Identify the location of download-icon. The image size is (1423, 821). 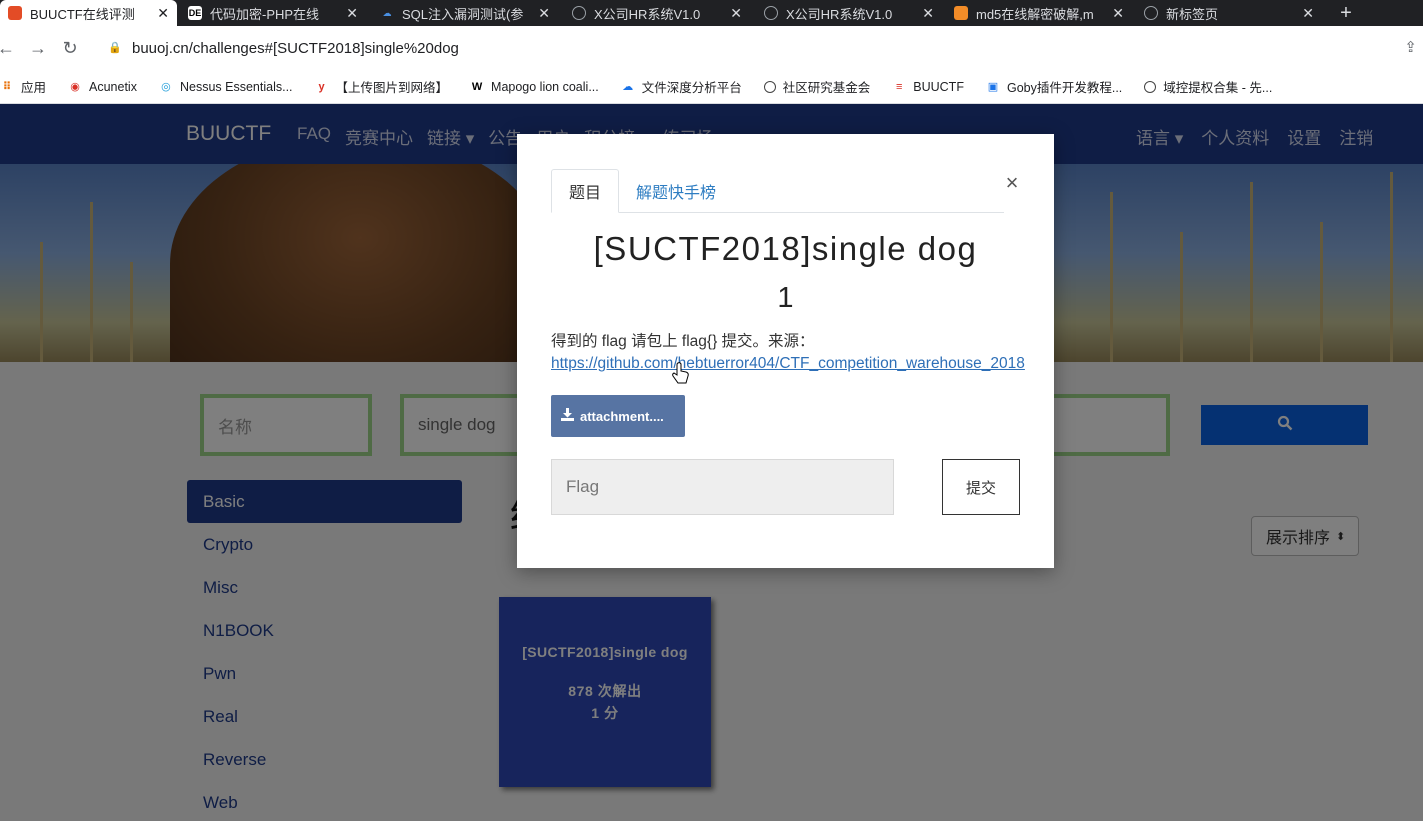
(567, 416).